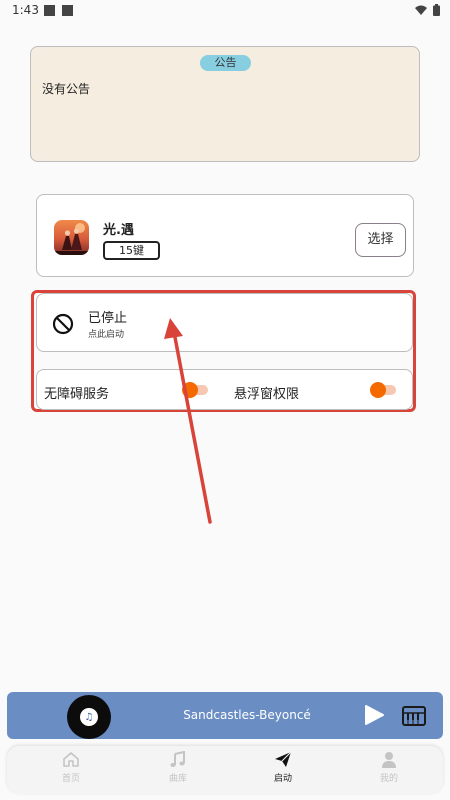  I want to click on music-note-icon: ♫, so click(89, 717).